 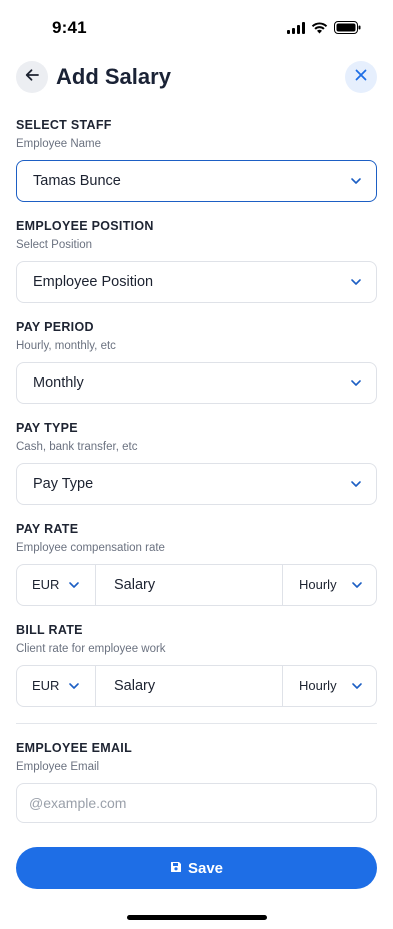 I want to click on staff-select: Tamas Bunce, so click(x=196, y=181).